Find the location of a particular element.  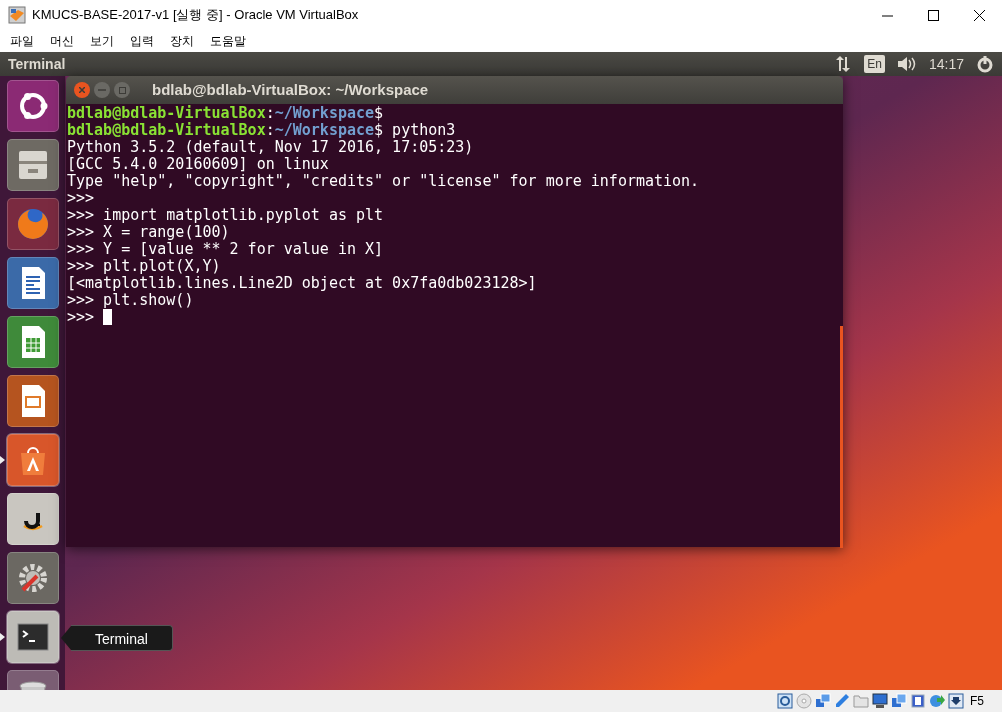

terminal-line: >>> Y = [value ** 2 for value in X] is located at coordinates (225, 249).